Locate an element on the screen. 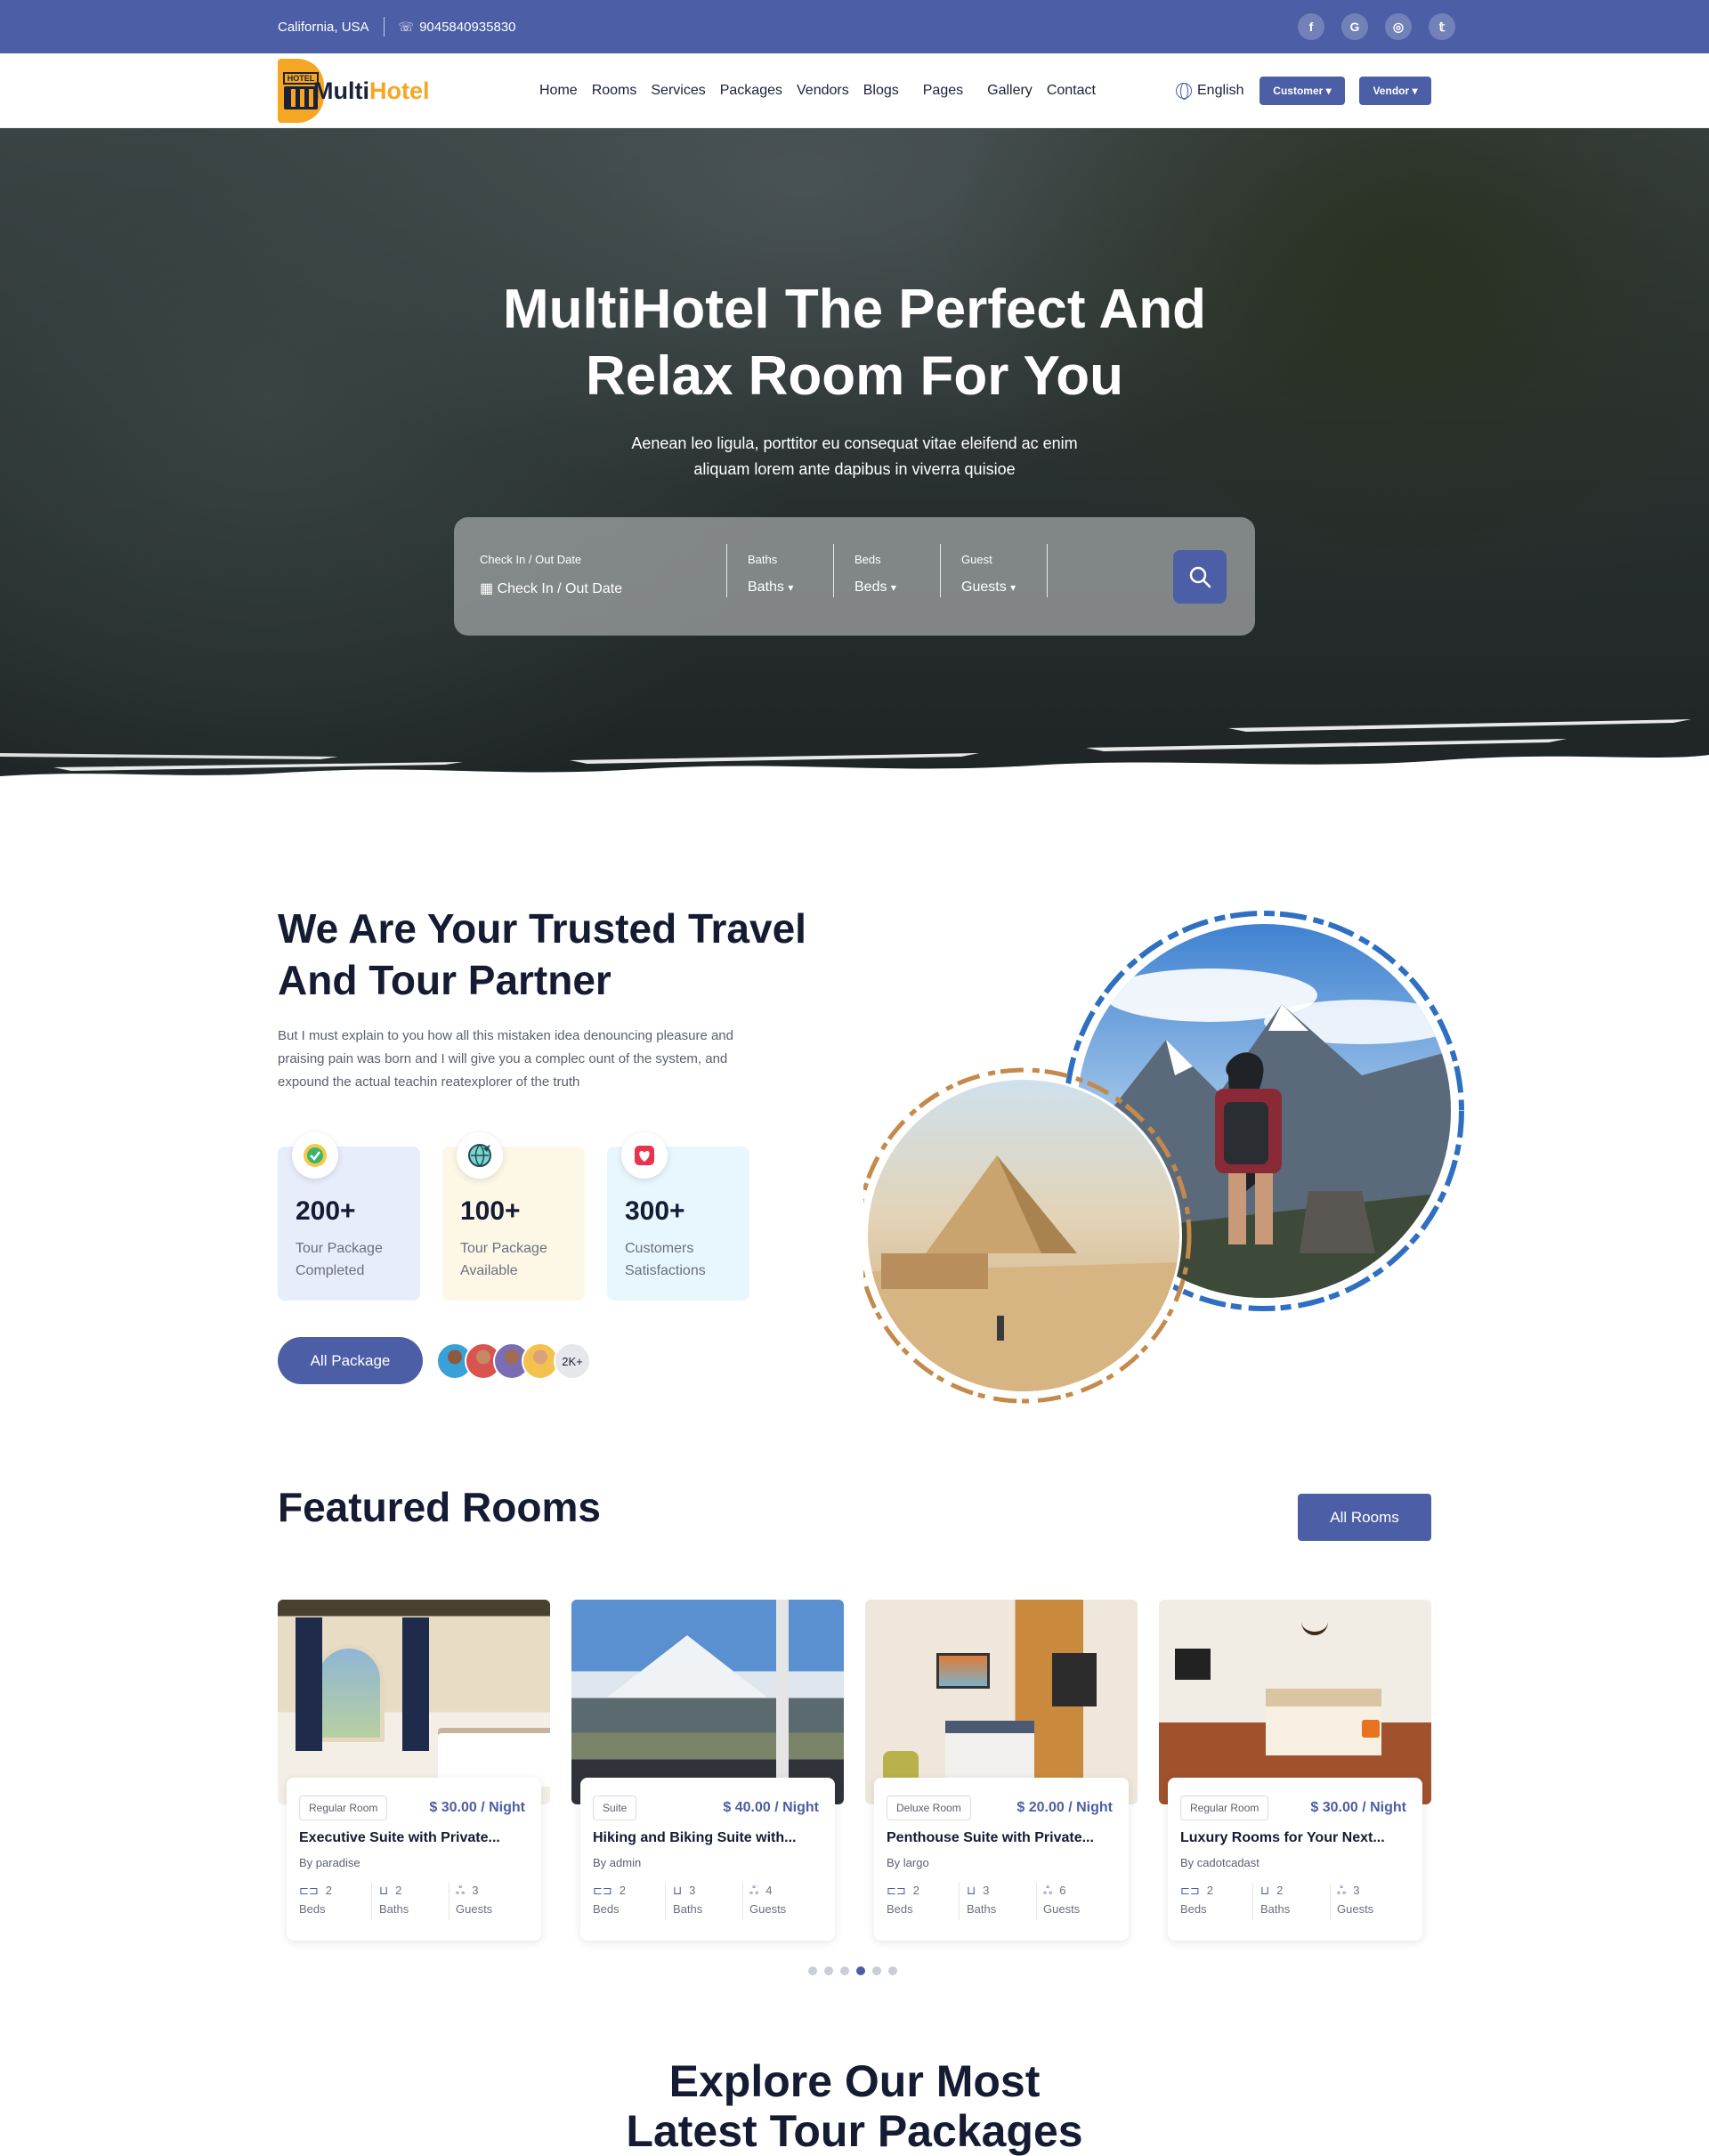 Image resolution: width=1709 pixels, height=2156 pixels. baths-select: Baths Baths ▾ is located at coordinates (788, 576).